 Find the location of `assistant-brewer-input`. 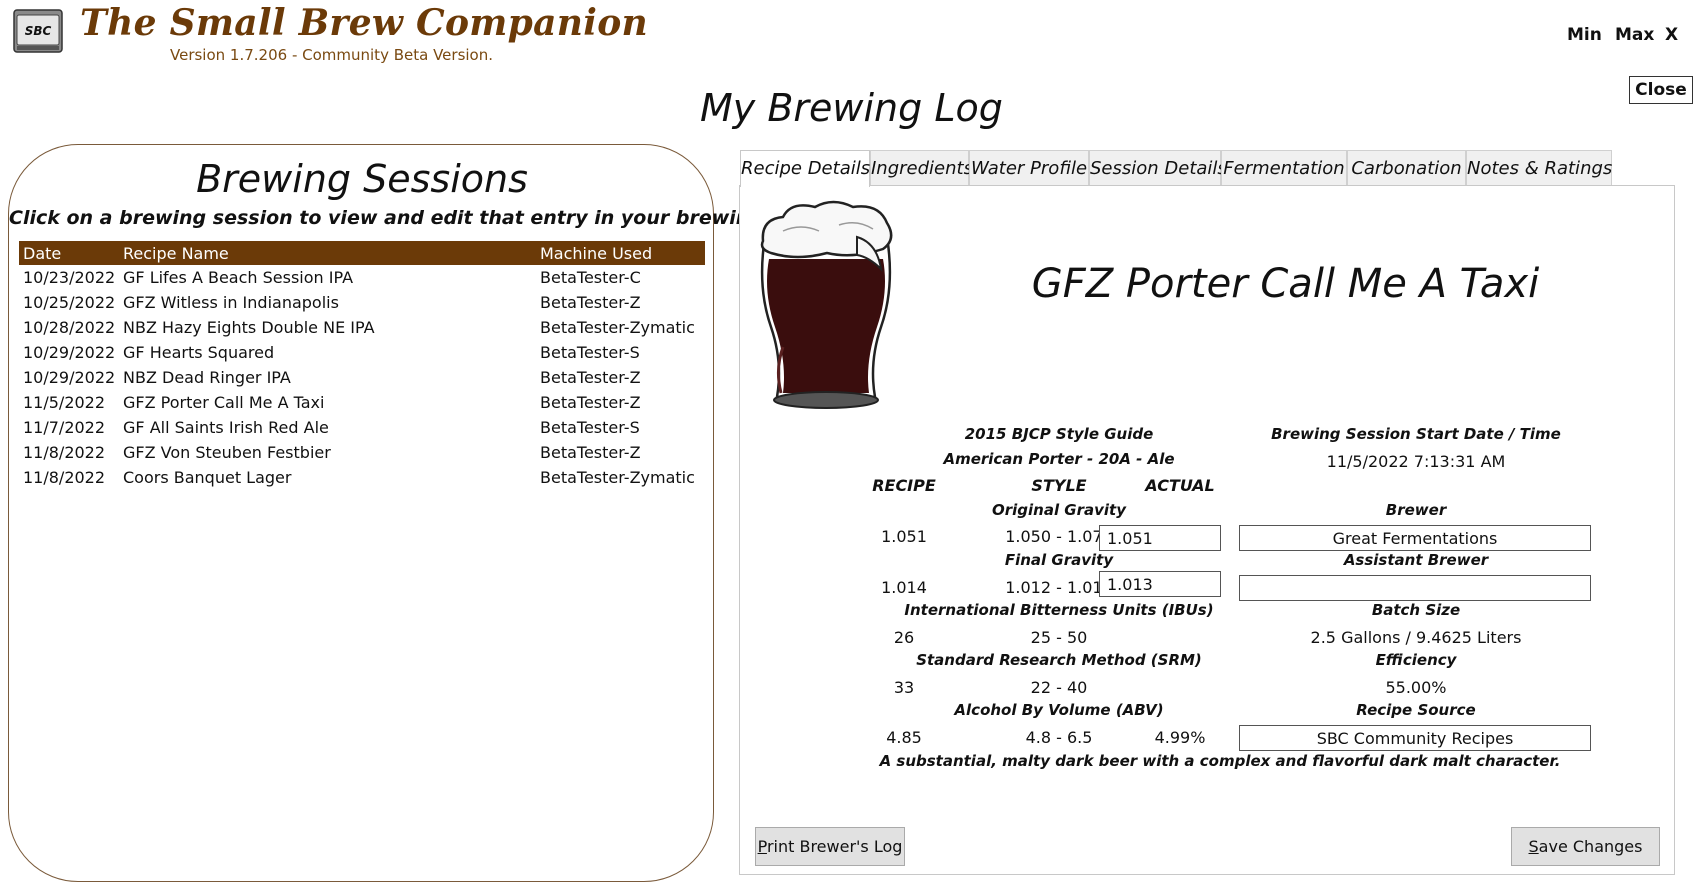

assistant-brewer-input is located at coordinates (1415, 588).